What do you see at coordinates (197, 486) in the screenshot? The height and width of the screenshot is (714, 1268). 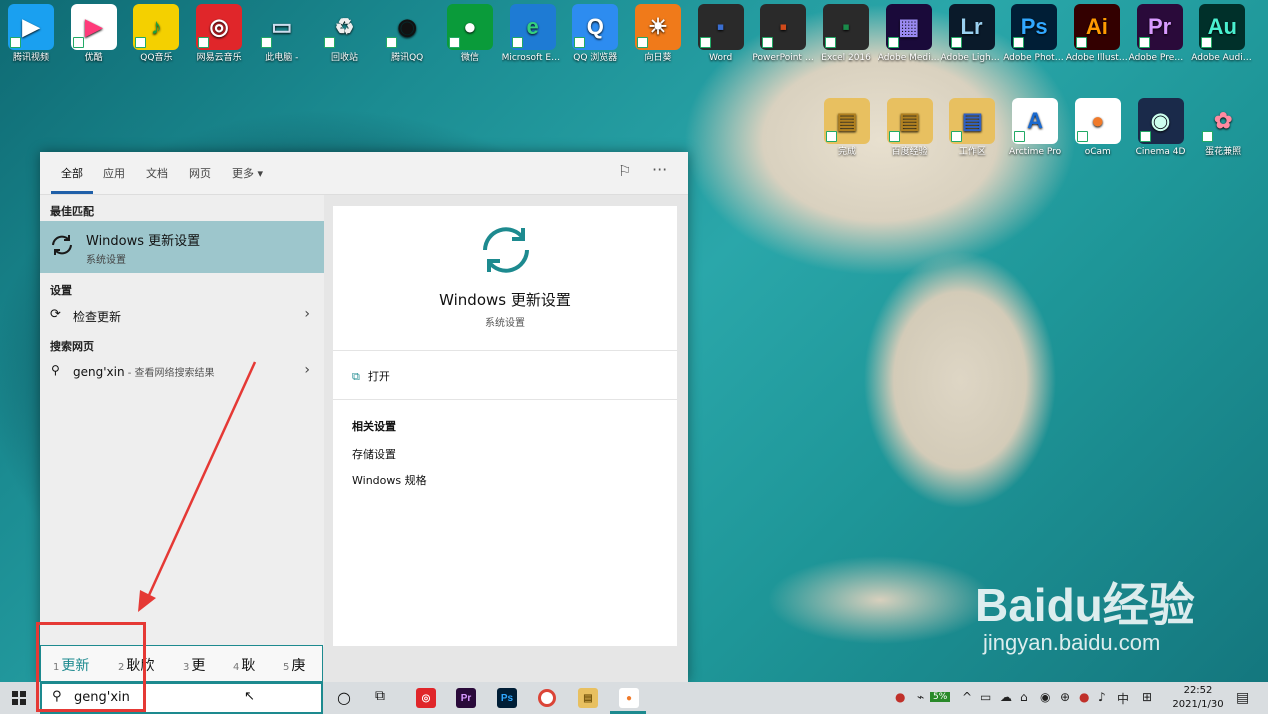 I see `annotation-arrow` at bounding box center [197, 486].